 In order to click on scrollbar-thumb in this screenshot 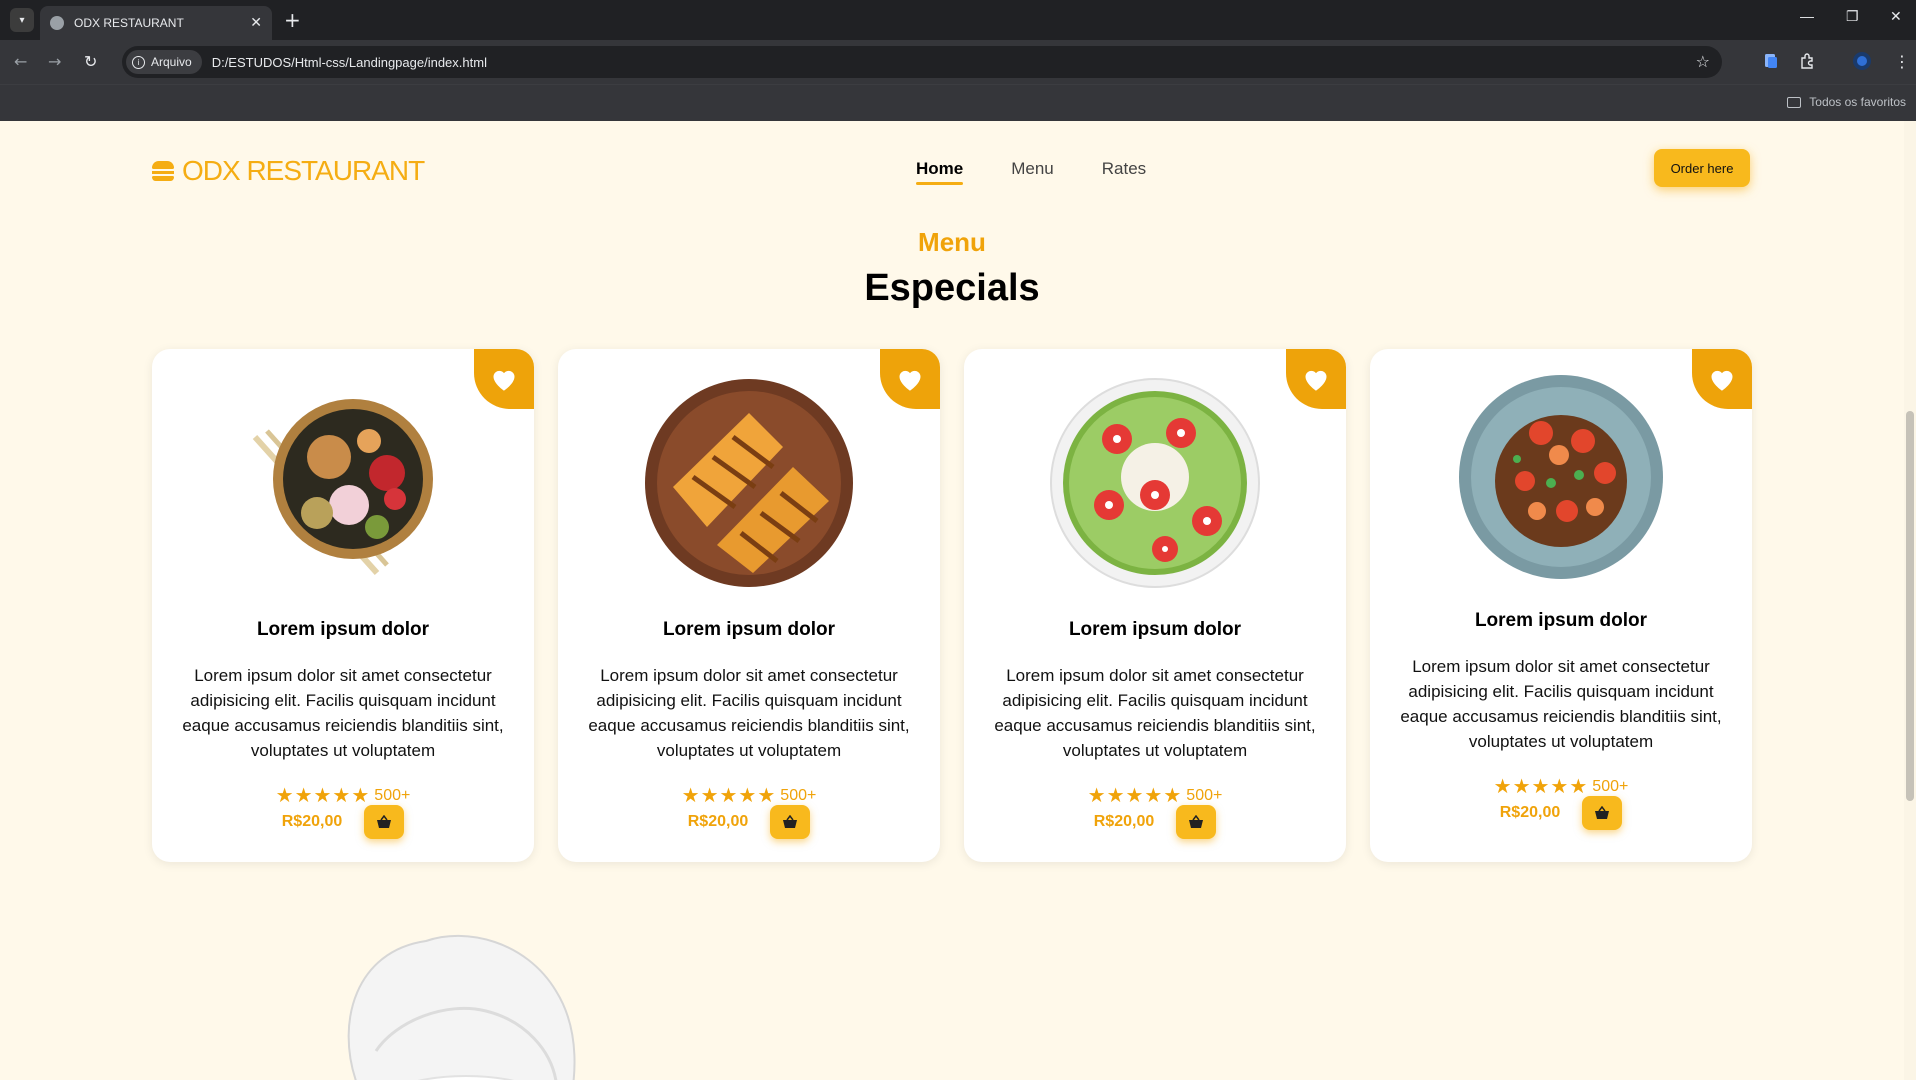, I will do `click(1910, 606)`.